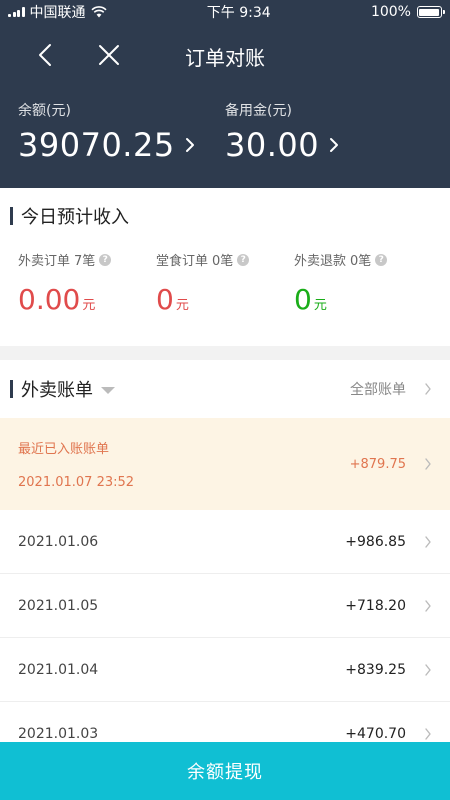 The image size is (450, 800). Describe the element at coordinates (75, 217) in the screenshot. I see `income-title: 今日预计收入` at that location.